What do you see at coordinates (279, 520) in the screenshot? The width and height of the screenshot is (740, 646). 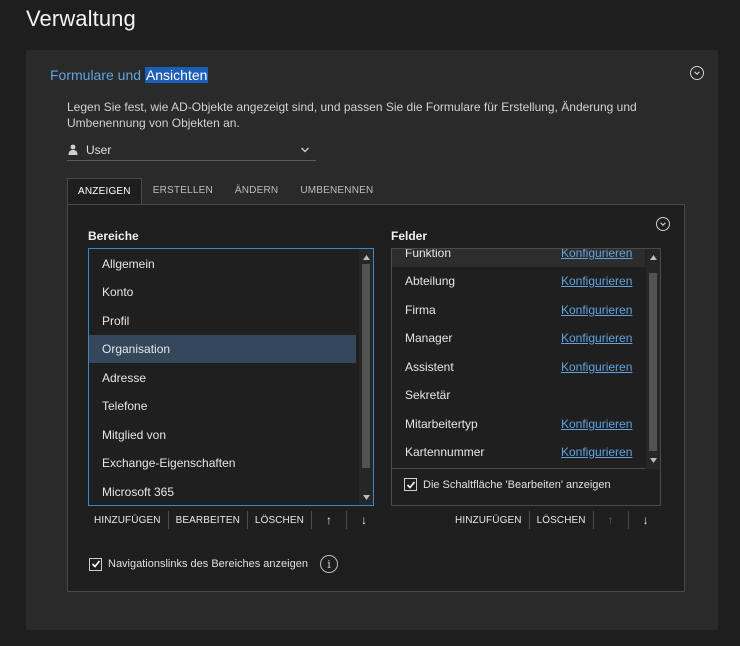 I see `delete-bereich-button: LÖSCHEN` at bounding box center [279, 520].